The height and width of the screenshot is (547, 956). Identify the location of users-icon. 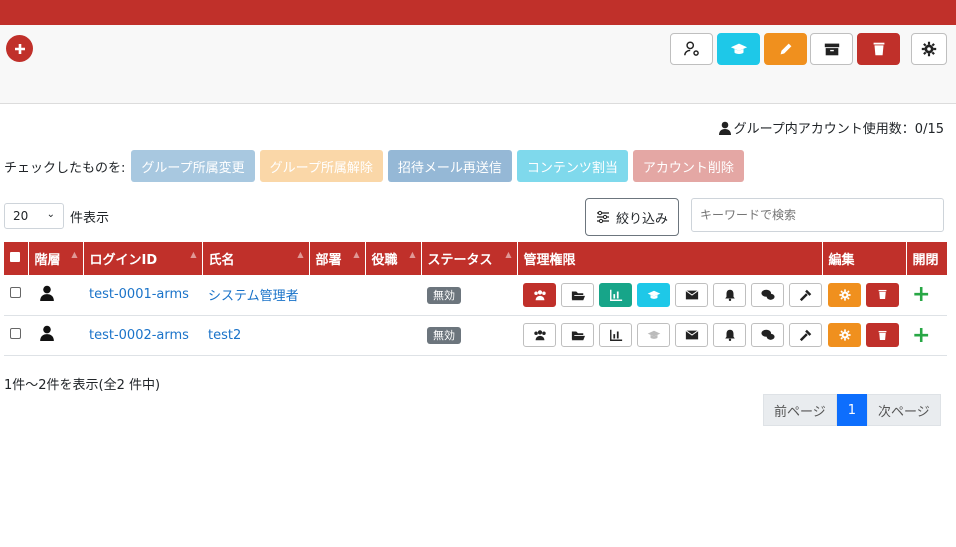
(539, 294).